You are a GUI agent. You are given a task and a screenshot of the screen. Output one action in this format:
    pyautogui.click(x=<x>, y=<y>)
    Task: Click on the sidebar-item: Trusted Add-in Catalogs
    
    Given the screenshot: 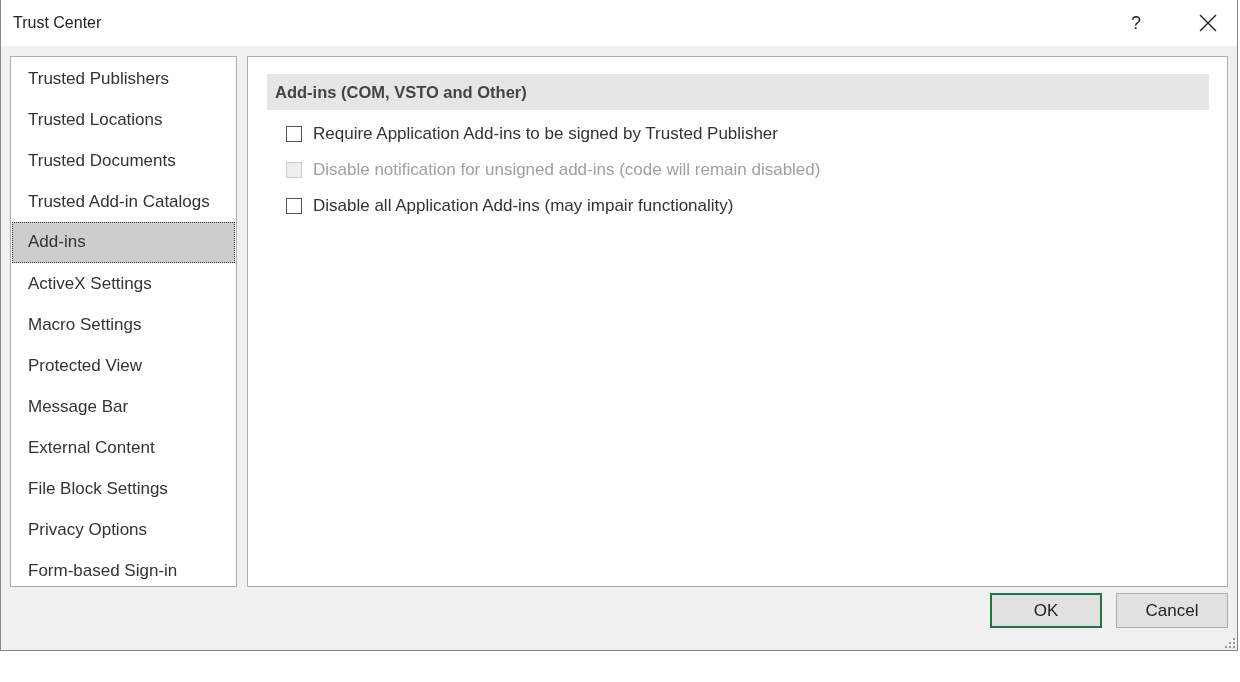 What is the action you would take?
    pyautogui.click(x=123, y=201)
    